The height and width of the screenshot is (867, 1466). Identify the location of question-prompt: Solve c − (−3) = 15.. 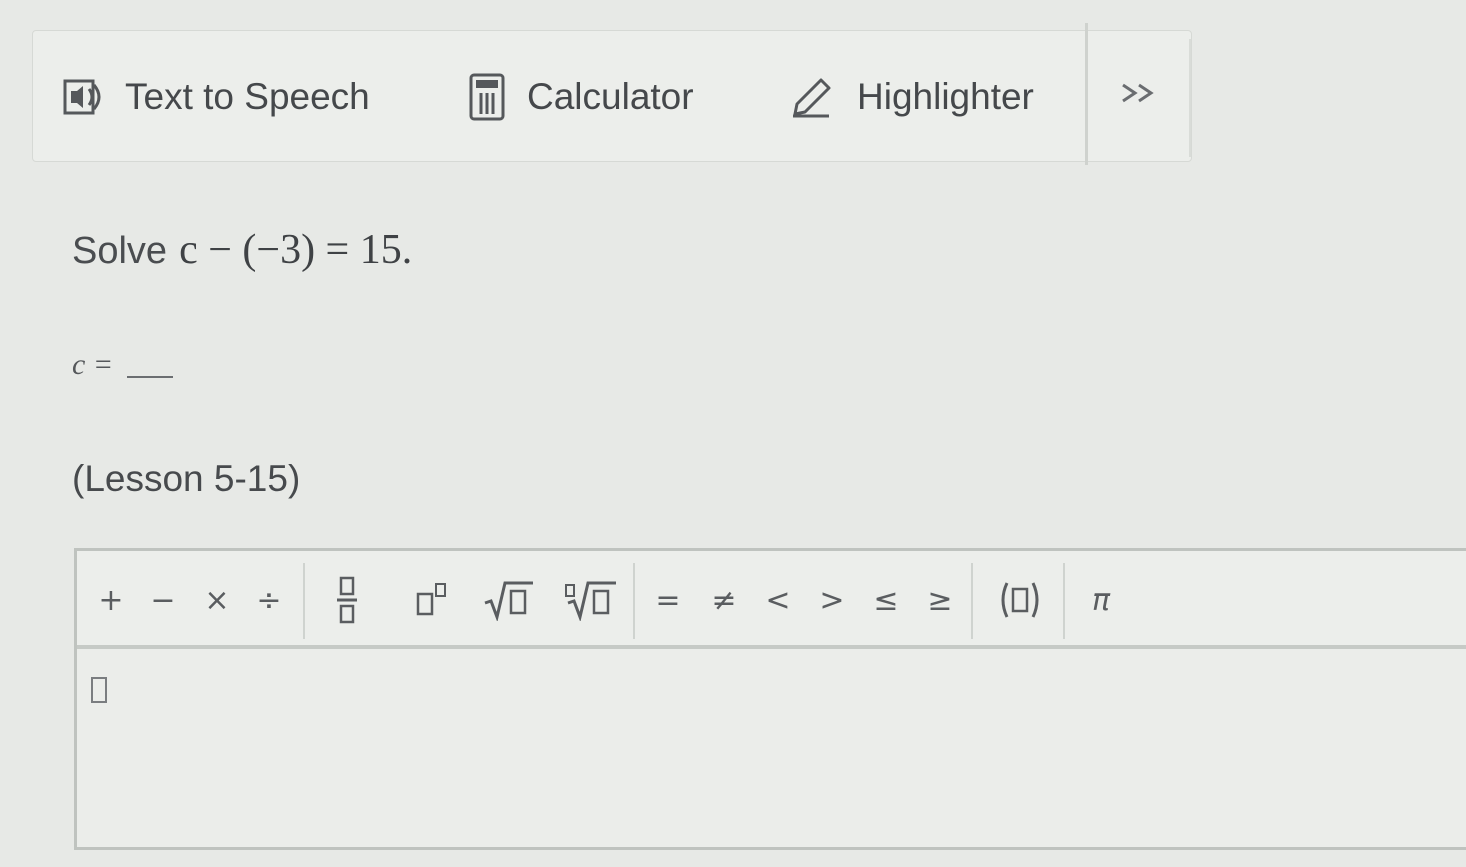
(242, 250).